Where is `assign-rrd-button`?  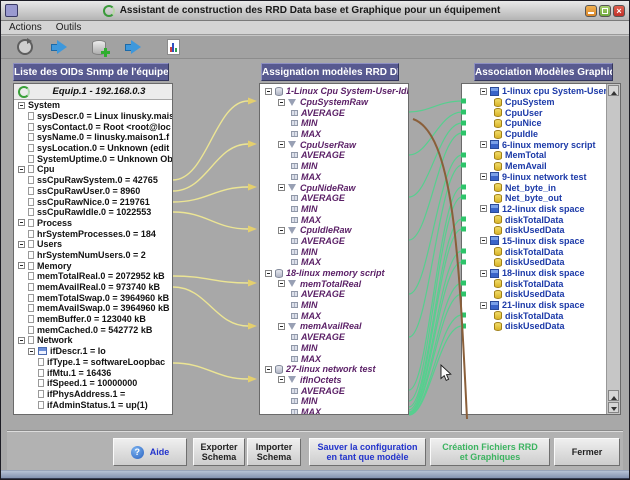
assign-rrd-button is located at coordinates (62, 47).